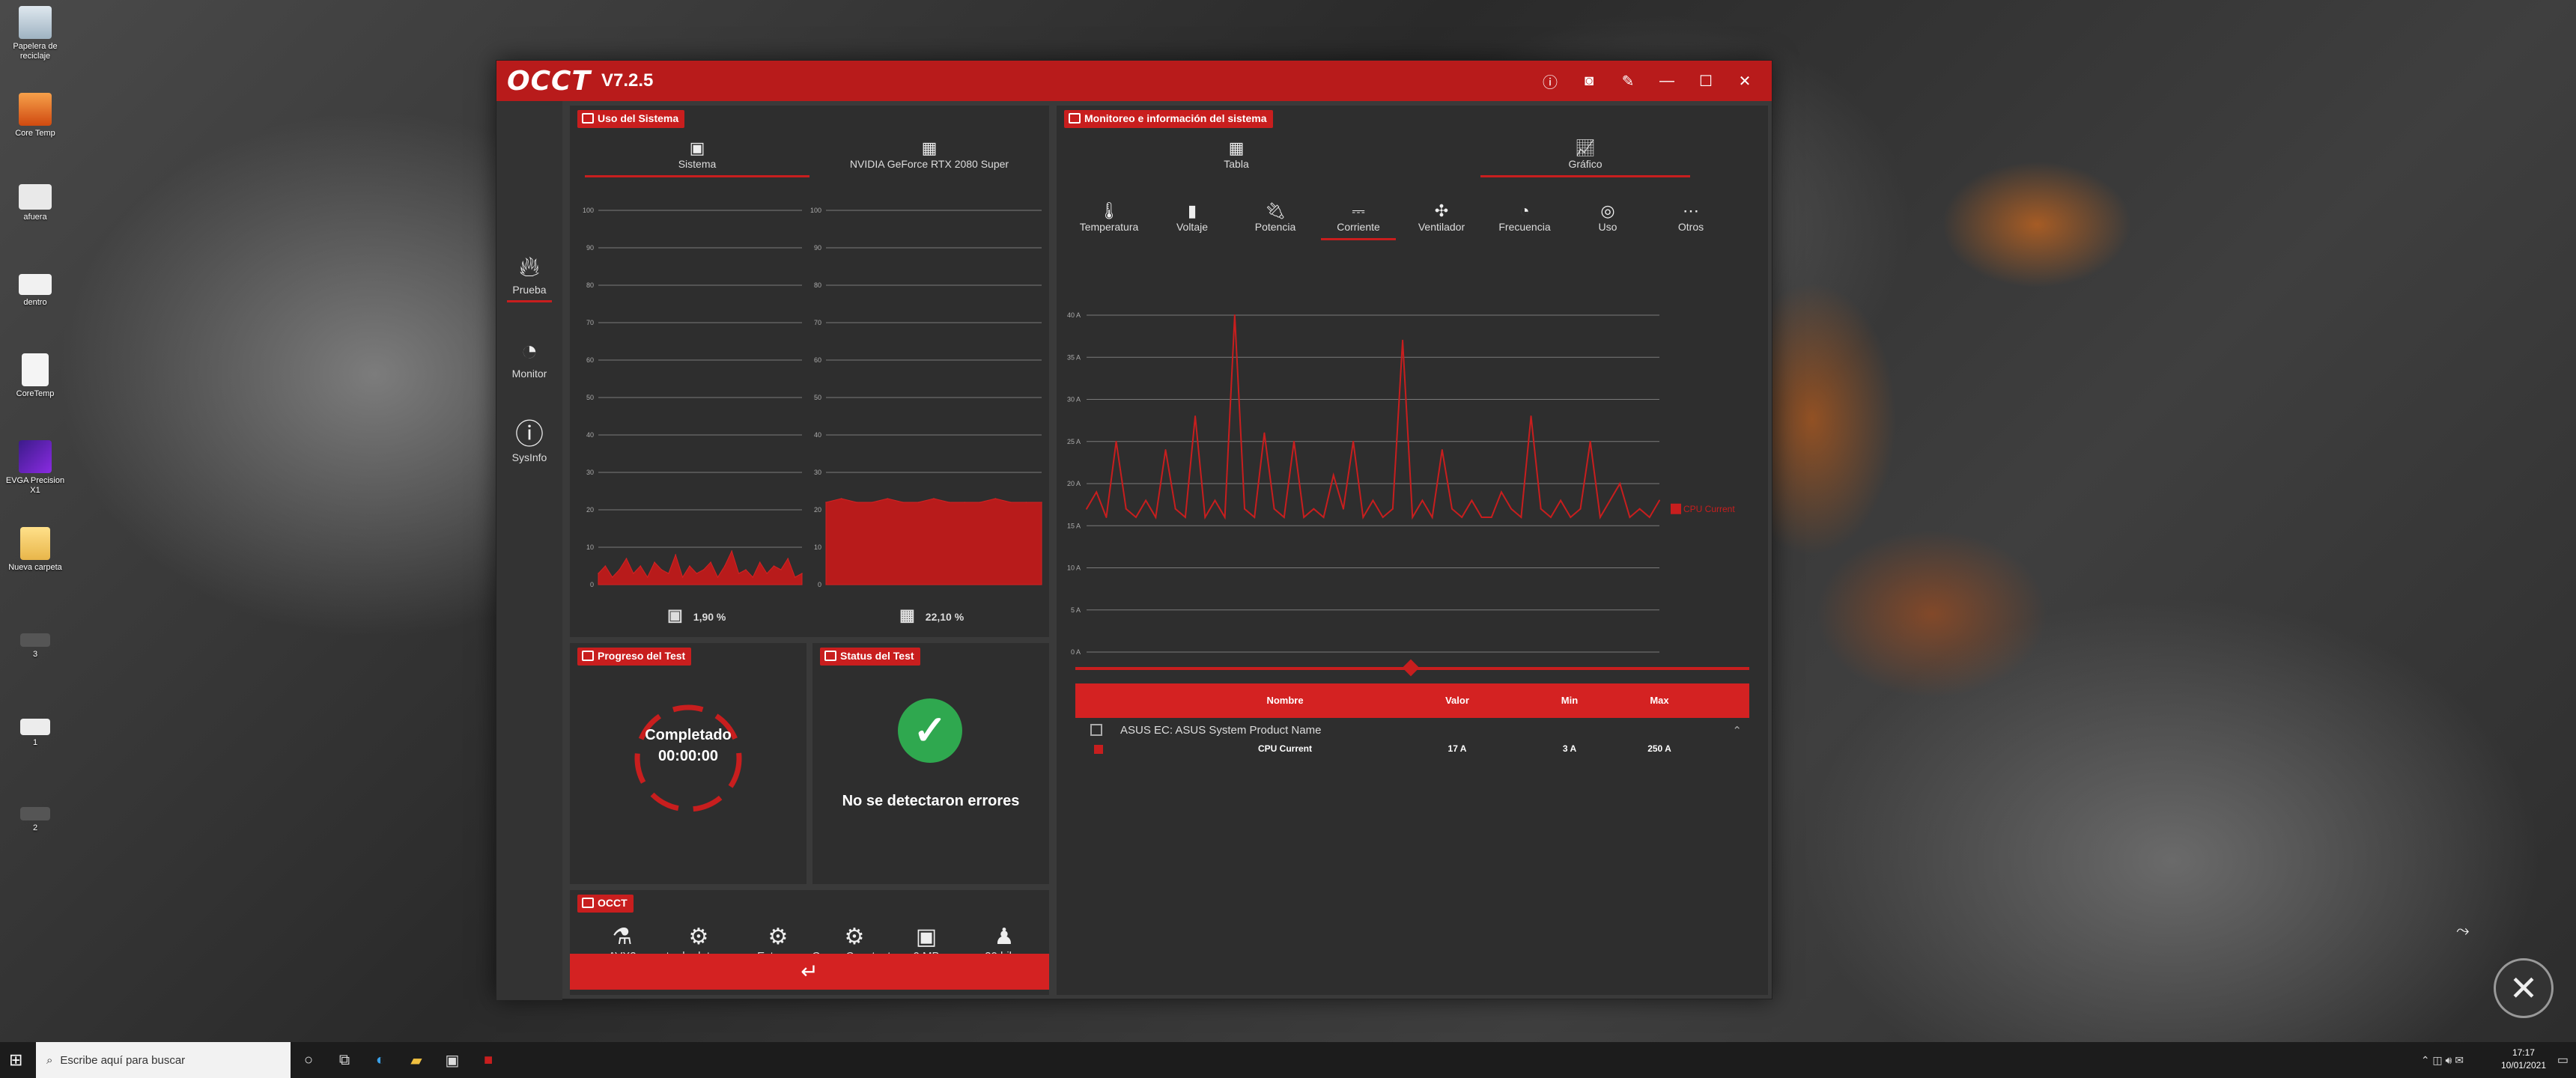 This screenshot has height=1078, width=2576. I want to click on start-button: ↵, so click(809, 972).